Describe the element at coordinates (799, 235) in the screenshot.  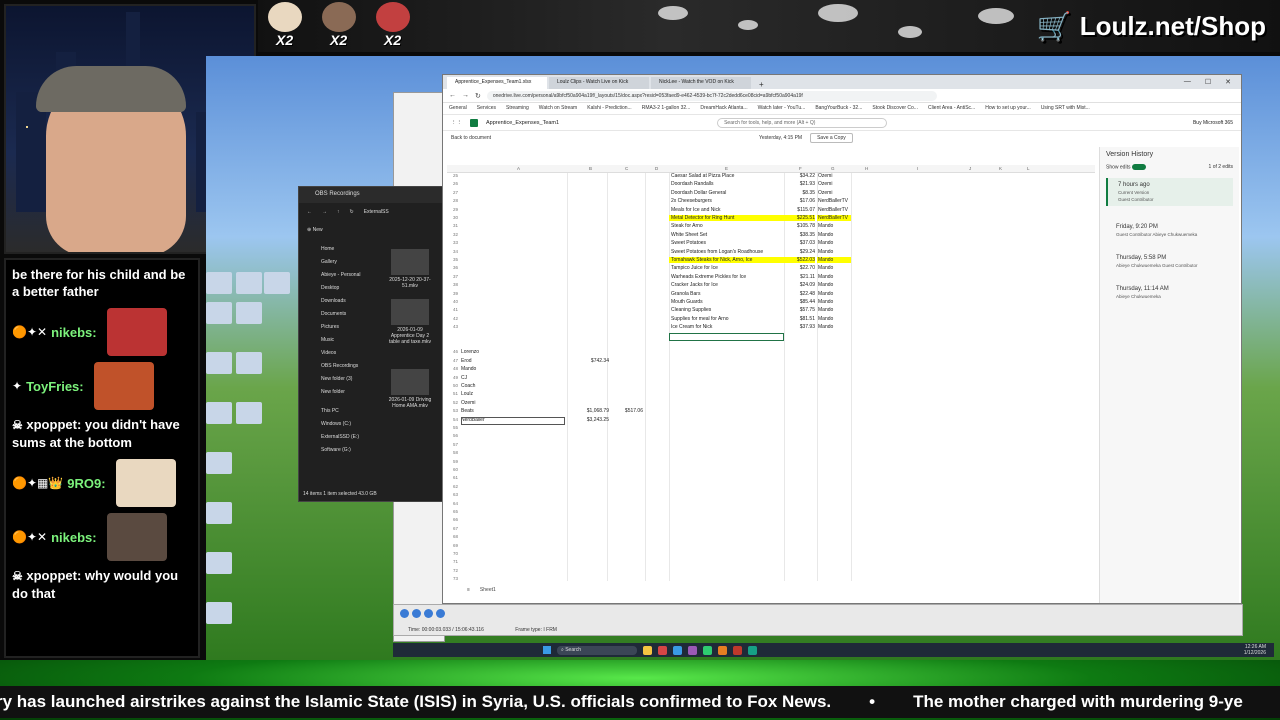
I see `amount-cell: $38.35` at that location.